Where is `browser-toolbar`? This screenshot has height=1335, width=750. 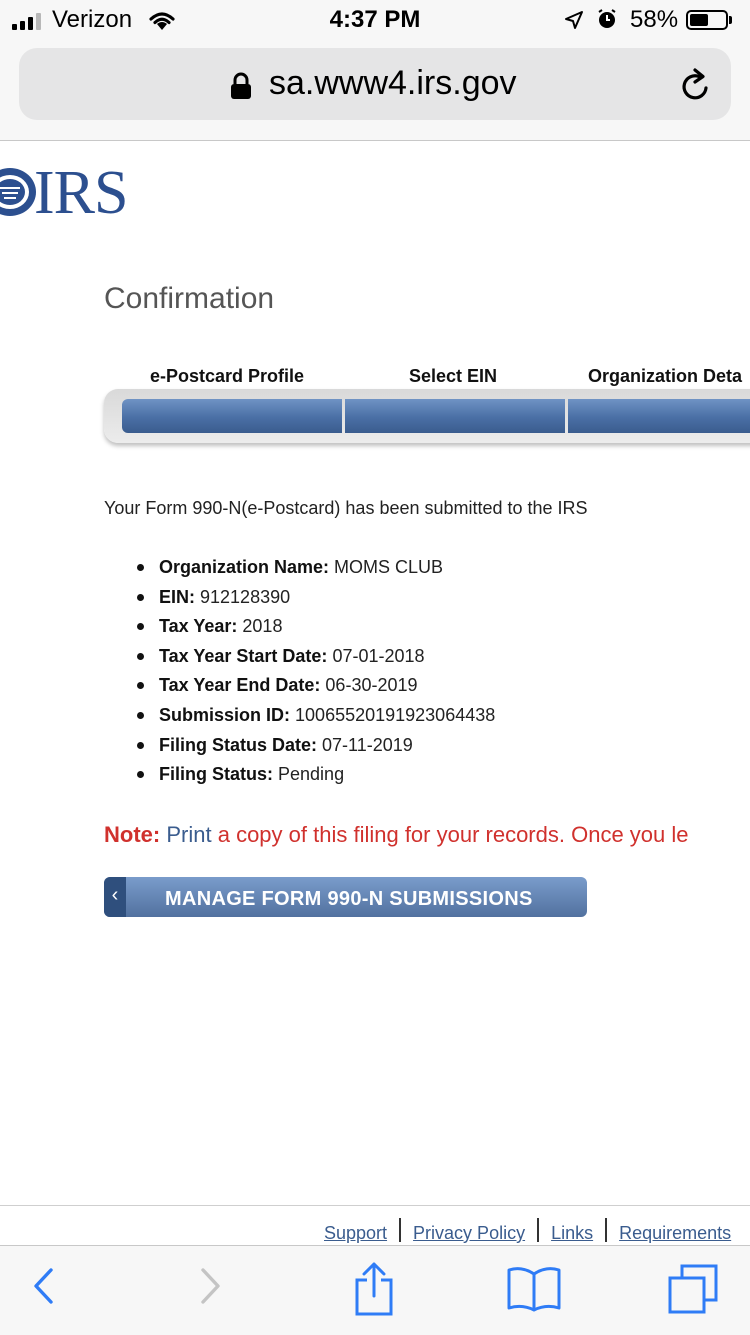 browser-toolbar is located at coordinates (375, 1290).